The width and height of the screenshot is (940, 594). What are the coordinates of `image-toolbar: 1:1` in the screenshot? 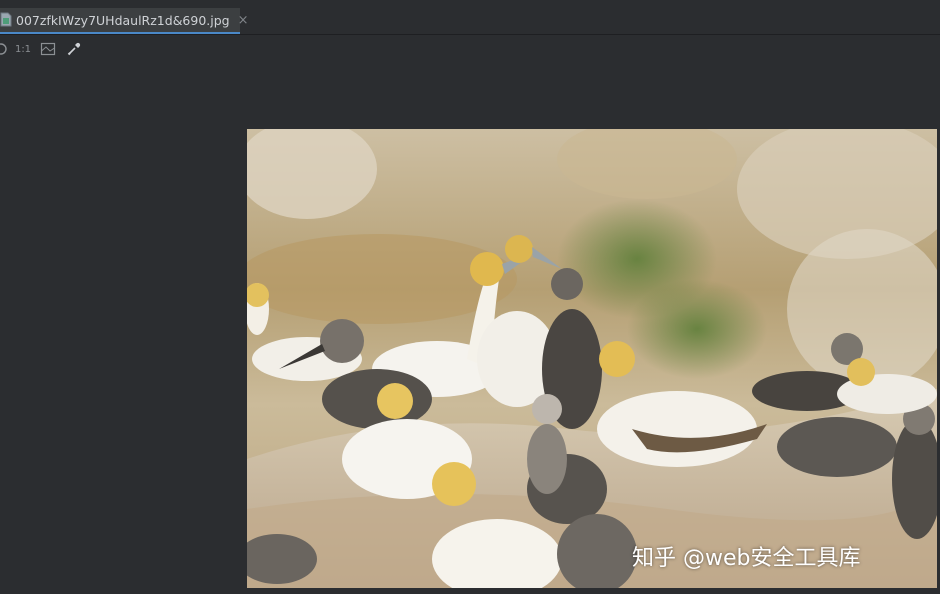 It's located at (470, 48).